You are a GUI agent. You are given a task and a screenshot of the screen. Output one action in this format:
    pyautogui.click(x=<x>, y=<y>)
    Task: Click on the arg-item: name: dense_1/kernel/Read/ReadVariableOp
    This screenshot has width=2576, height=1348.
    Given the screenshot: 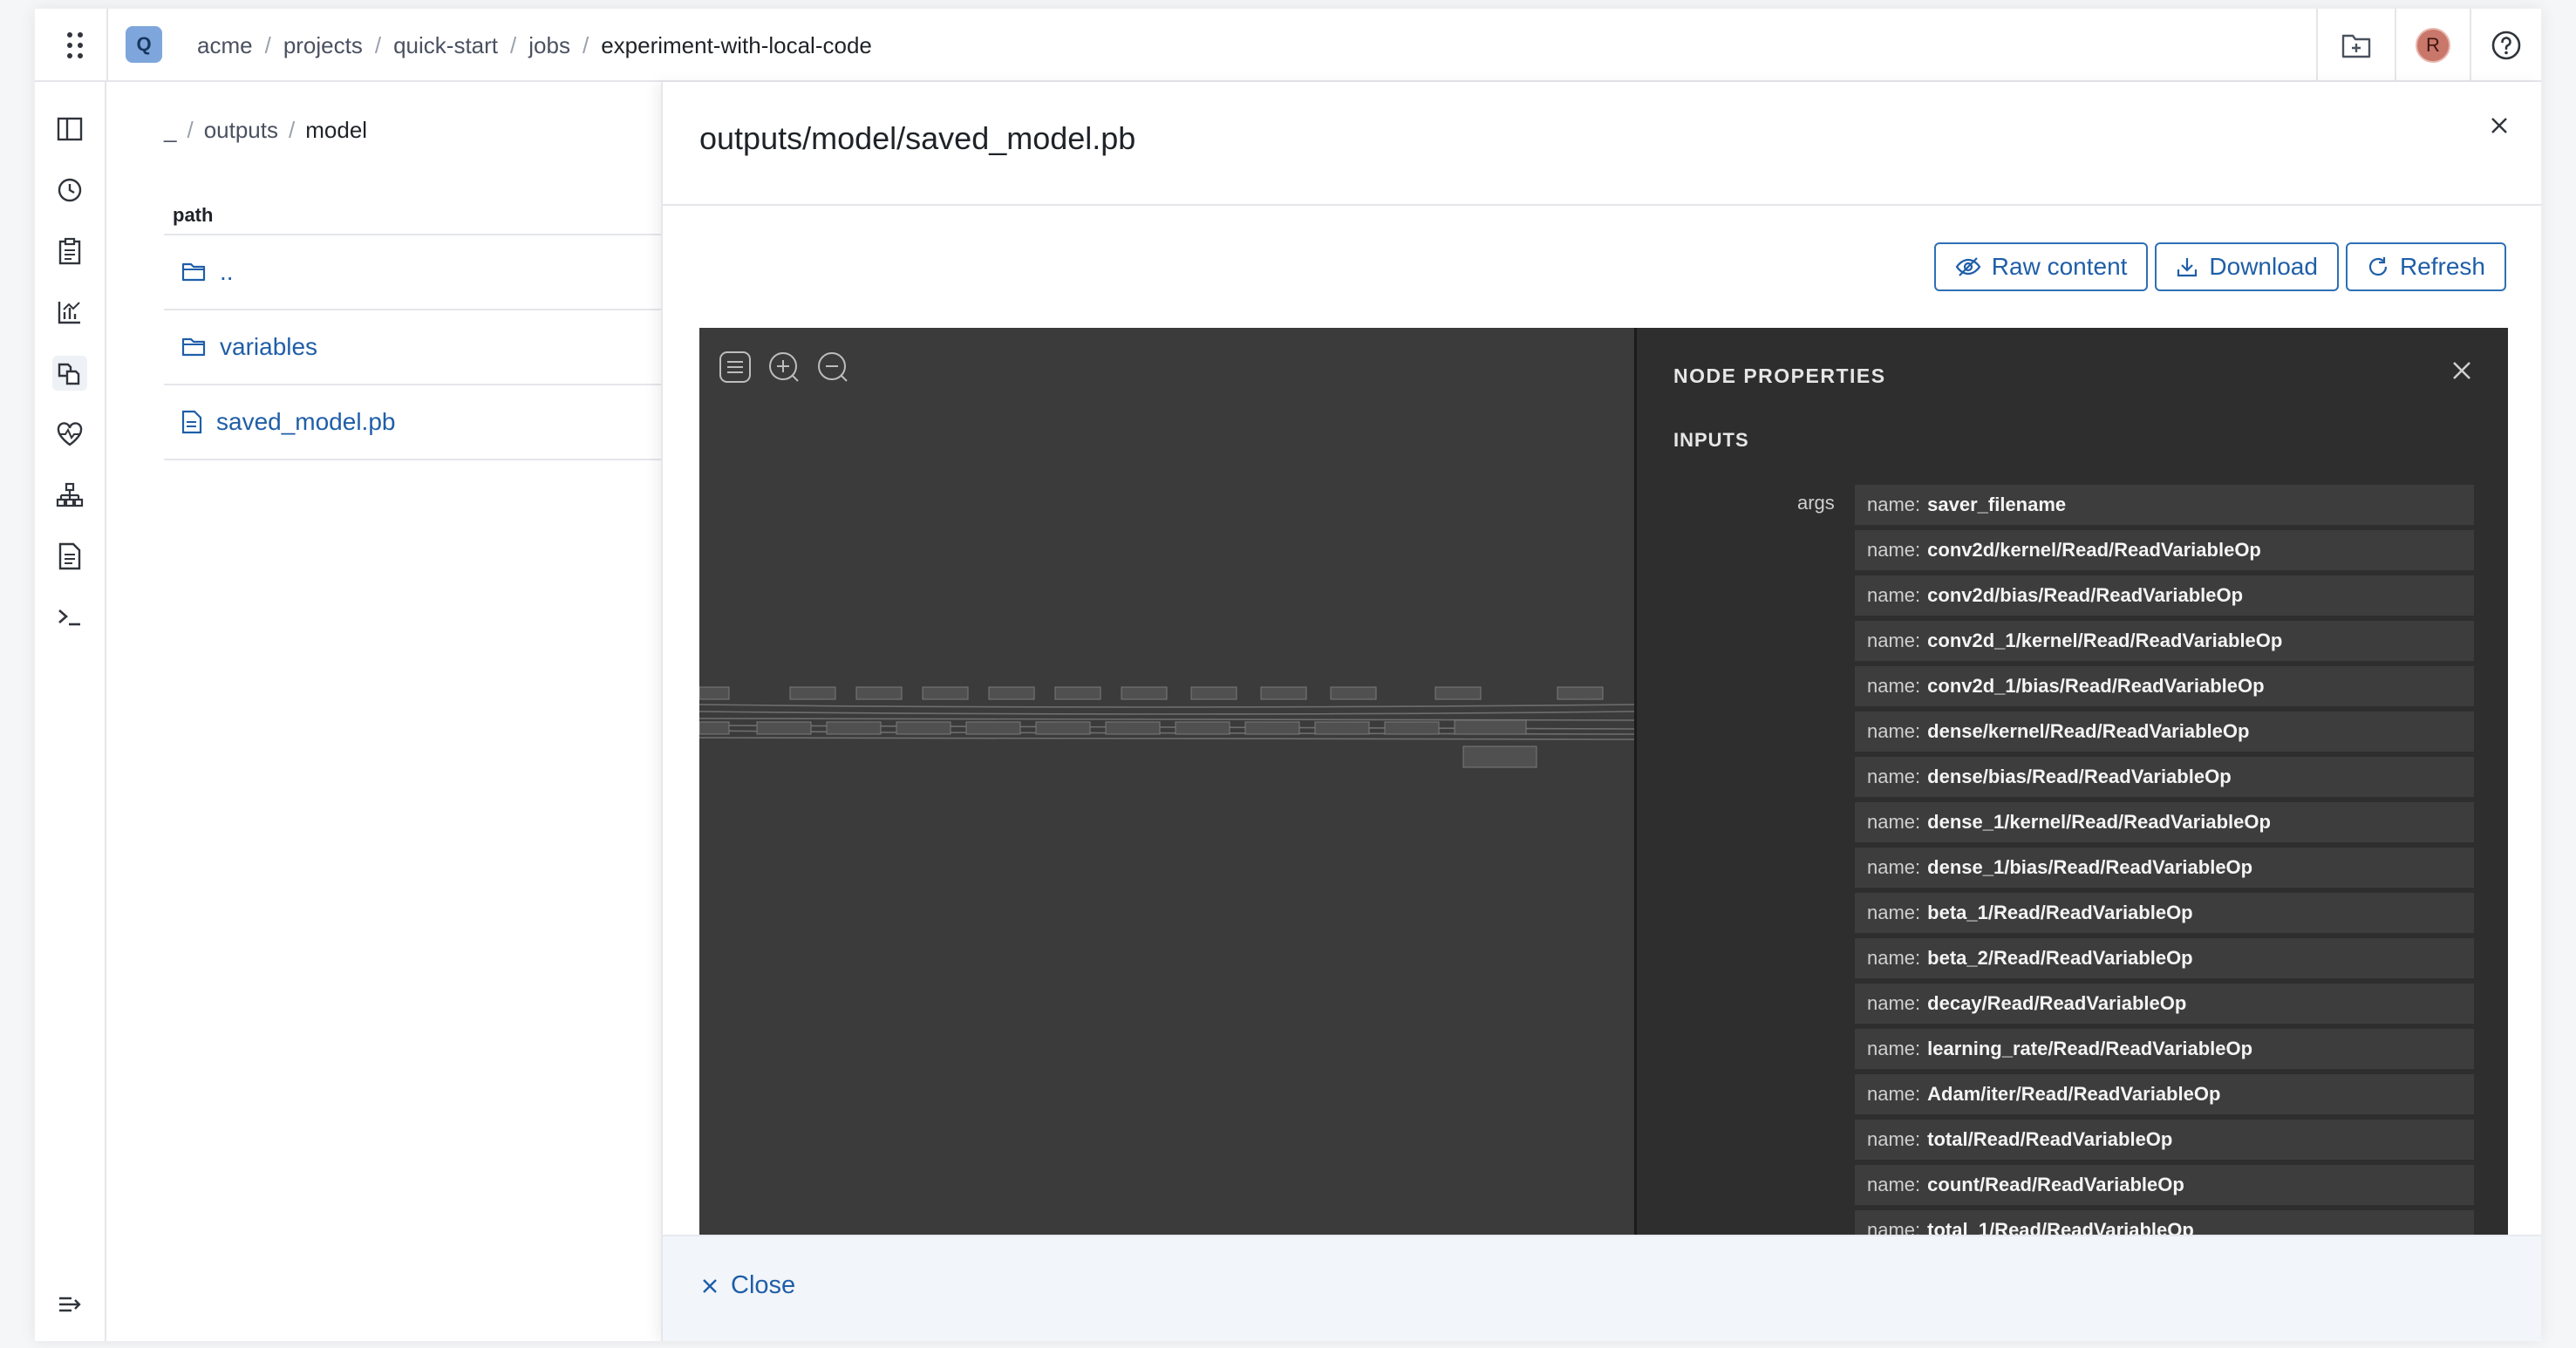 What is the action you would take?
    pyautogui.click(x=2164, y=822)
    